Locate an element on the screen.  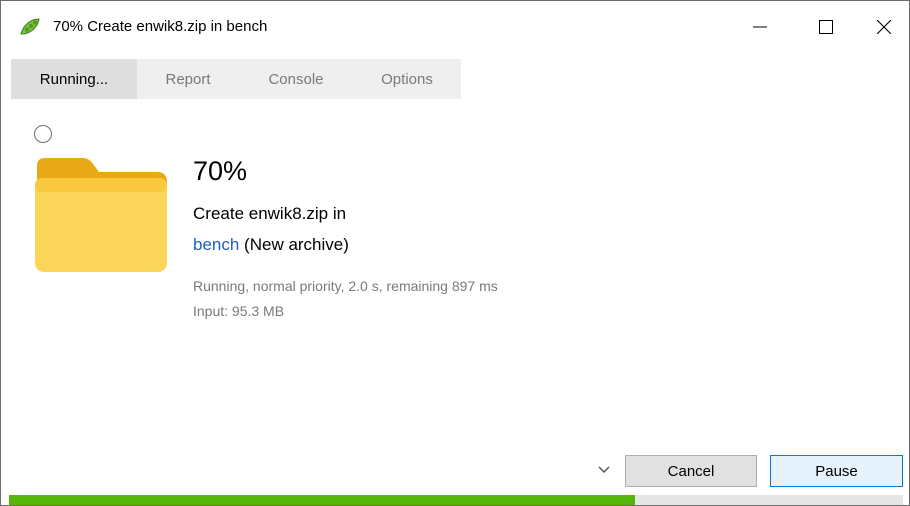
progress-bar is located at coordinates (456, 500).